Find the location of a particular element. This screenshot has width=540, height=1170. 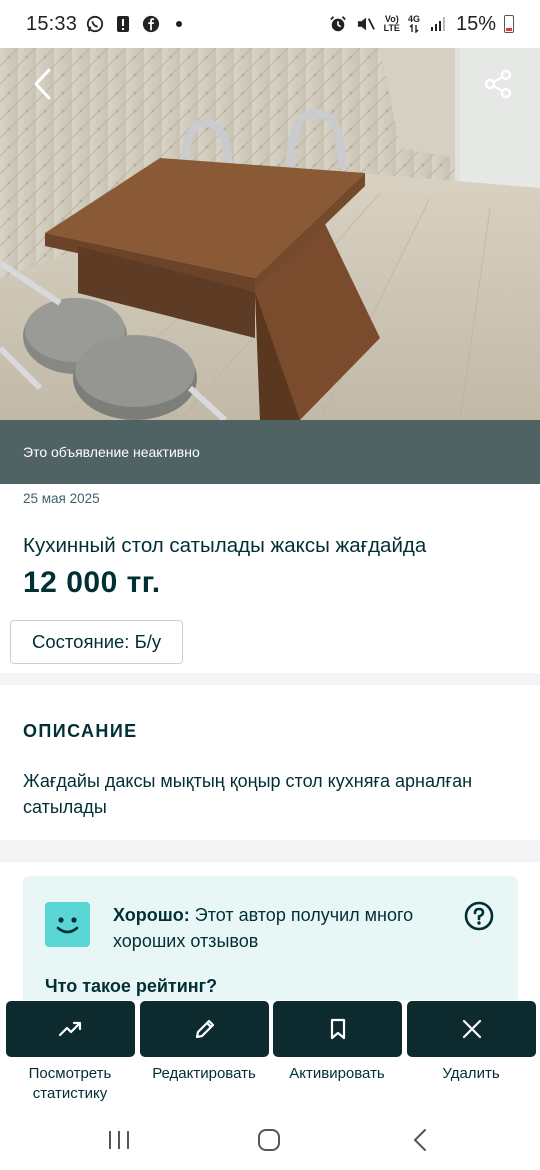

activate-button is located at coordinates (337, 1029).